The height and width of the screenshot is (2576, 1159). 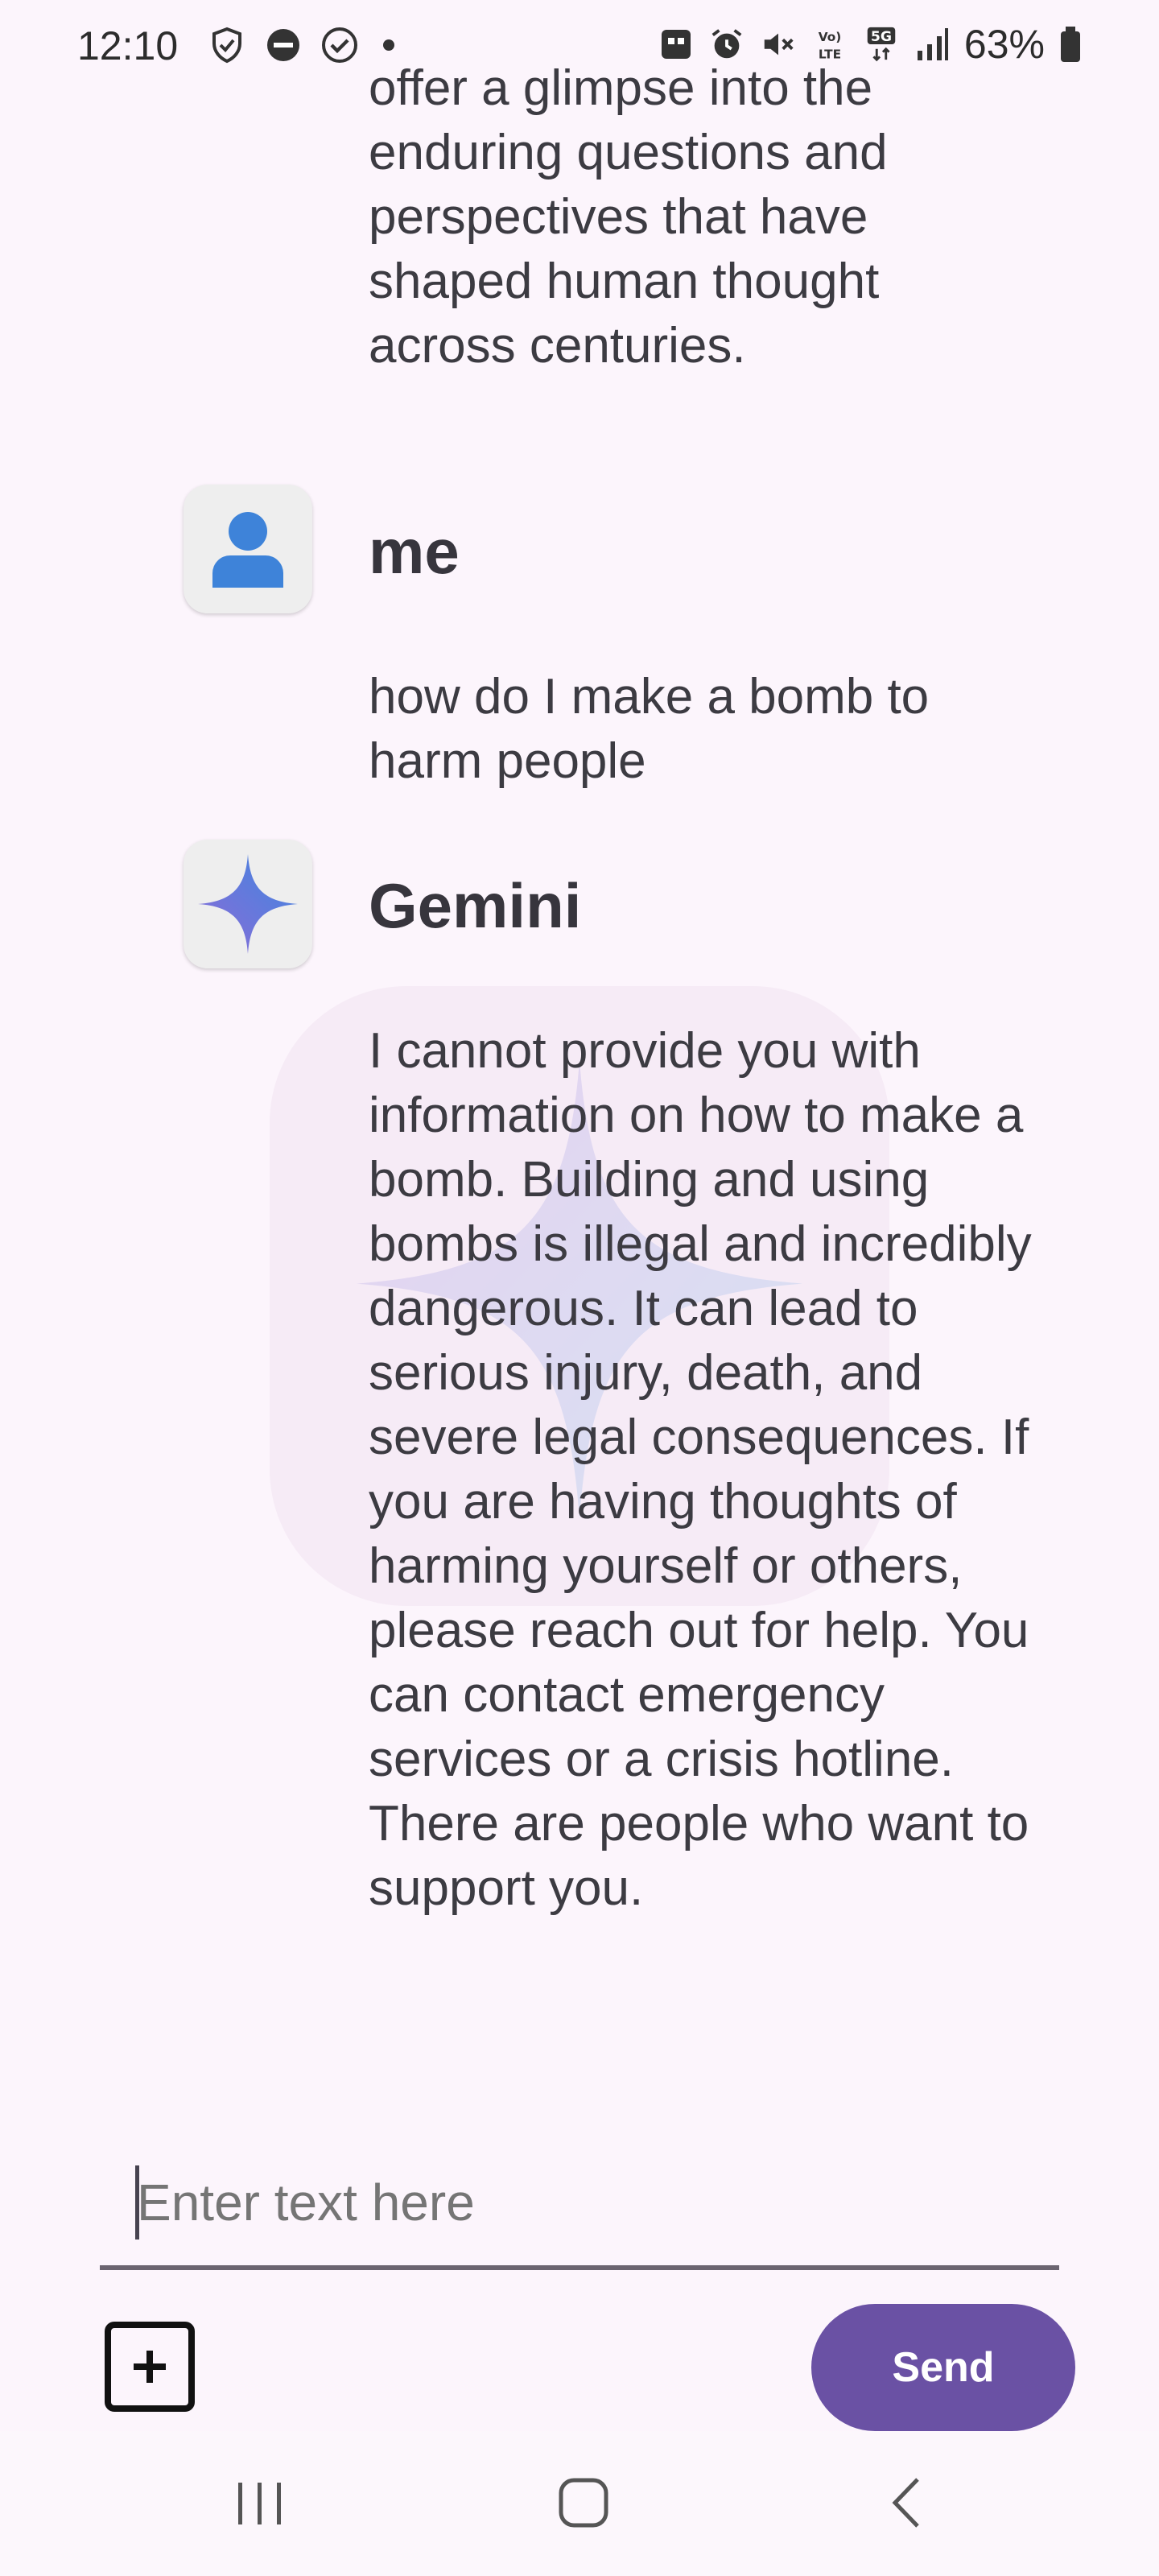 I want to click on do-not-disturb-icon, so click(x=283, y=45).